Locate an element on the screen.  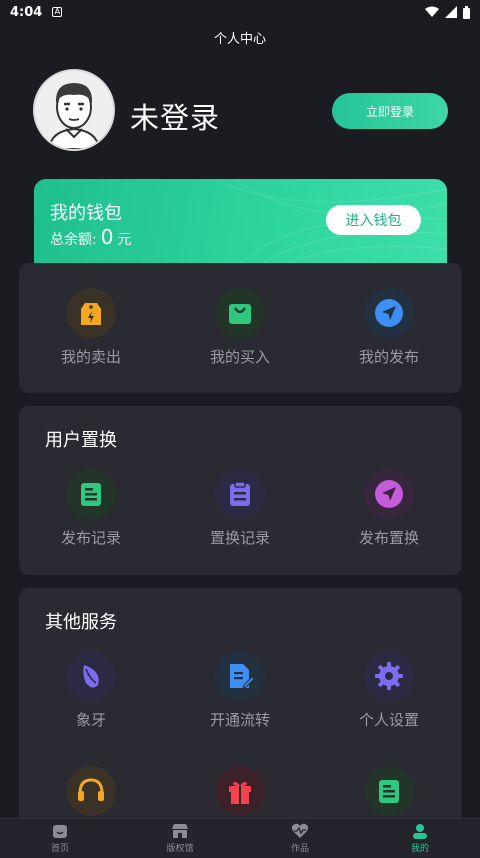
gift-icon is located at coordinates (240, 791).